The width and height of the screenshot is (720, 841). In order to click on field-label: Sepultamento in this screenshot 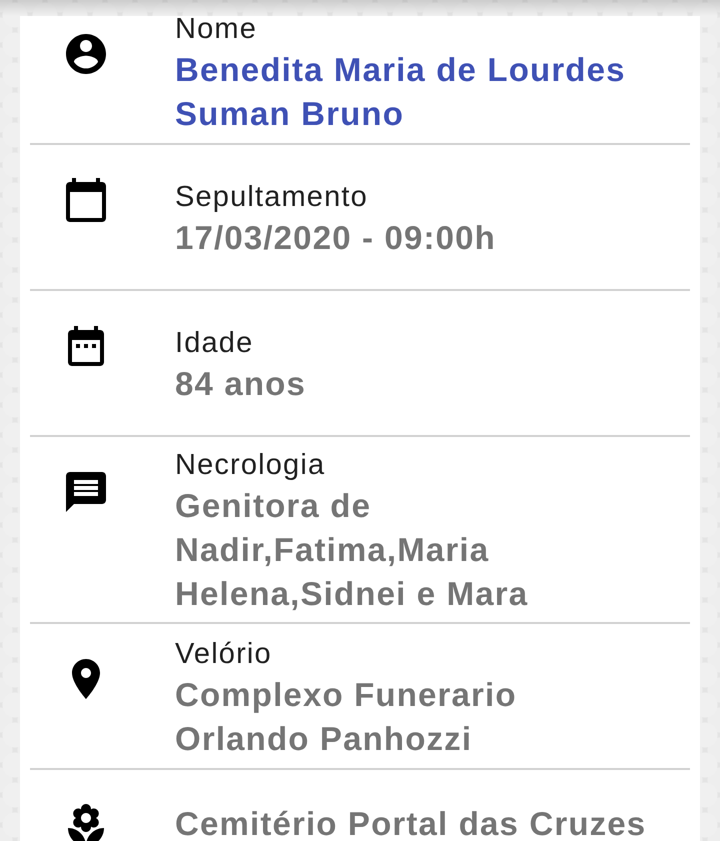, I will do `click(271, 197)`.